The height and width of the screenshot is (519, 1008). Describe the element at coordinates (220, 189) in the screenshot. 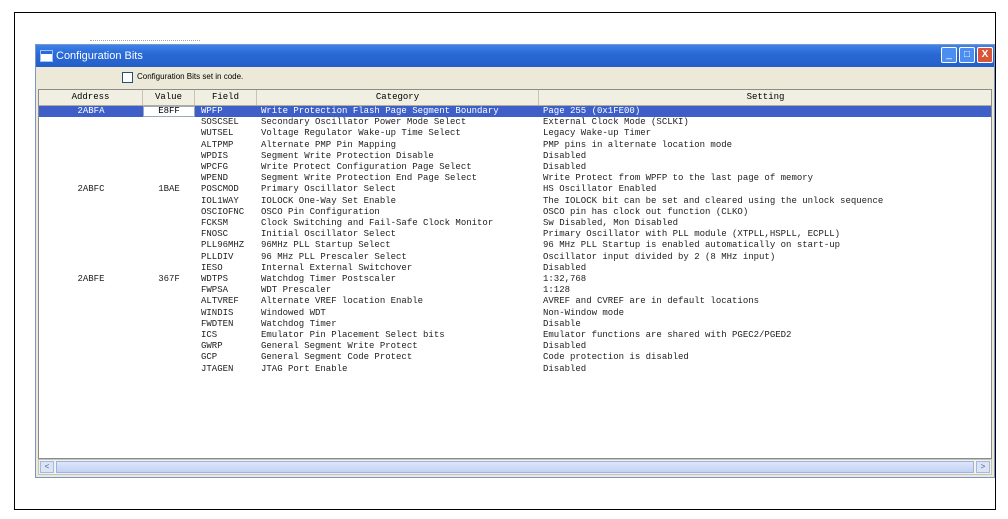

I see `cell-field: POSCMOD` at that location.